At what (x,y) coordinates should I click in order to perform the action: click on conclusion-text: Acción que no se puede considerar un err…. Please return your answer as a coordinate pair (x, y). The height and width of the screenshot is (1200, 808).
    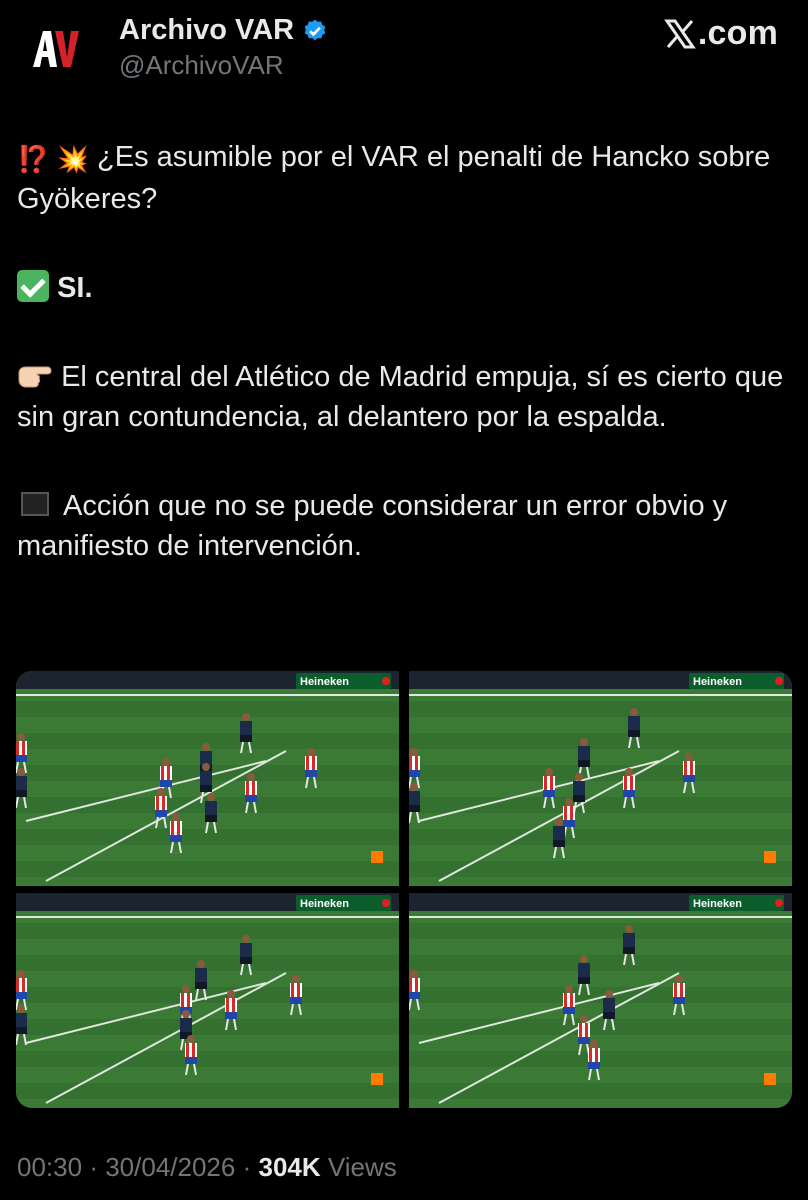
    Looking at the image, I should click on (372, 526).